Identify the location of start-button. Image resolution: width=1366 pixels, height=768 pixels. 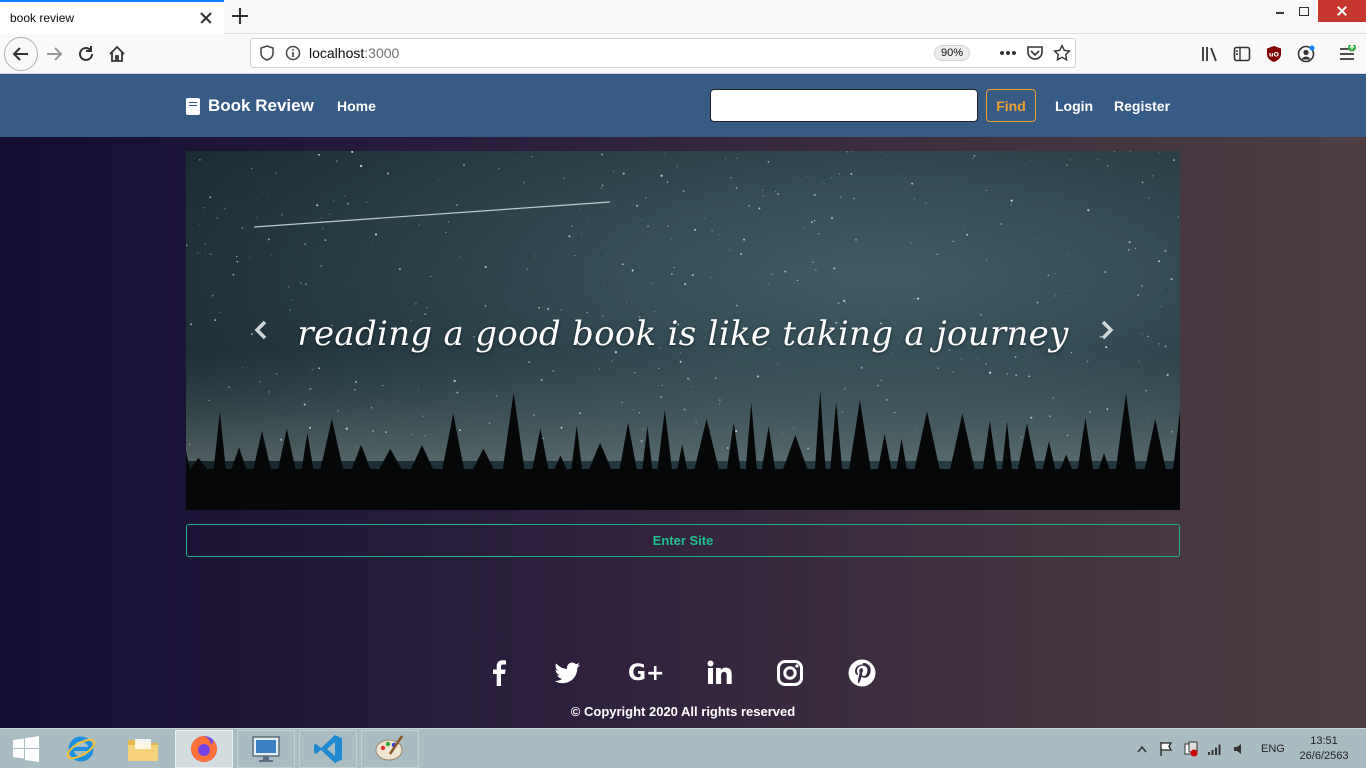
(26, 749).